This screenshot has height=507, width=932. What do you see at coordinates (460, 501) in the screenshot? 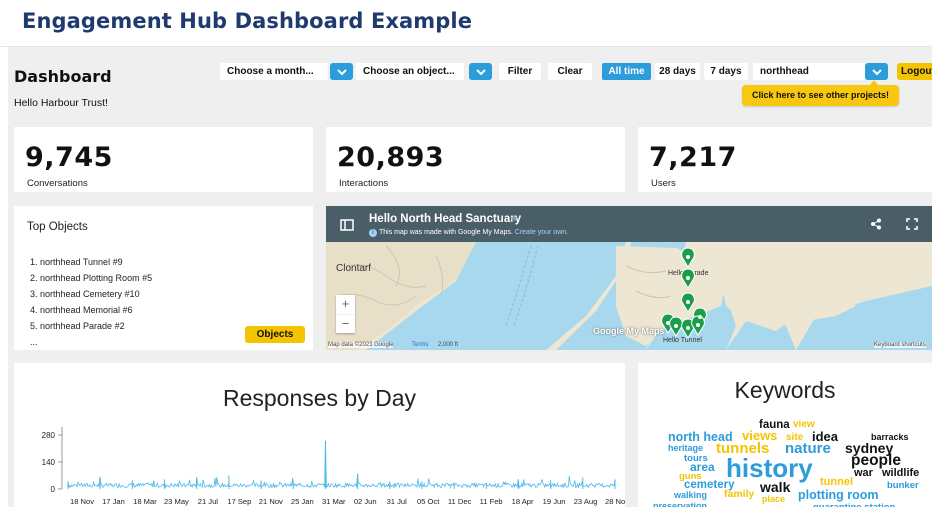
I see `x-tick-label: 11 Dec` at bounding box center [460, 501].